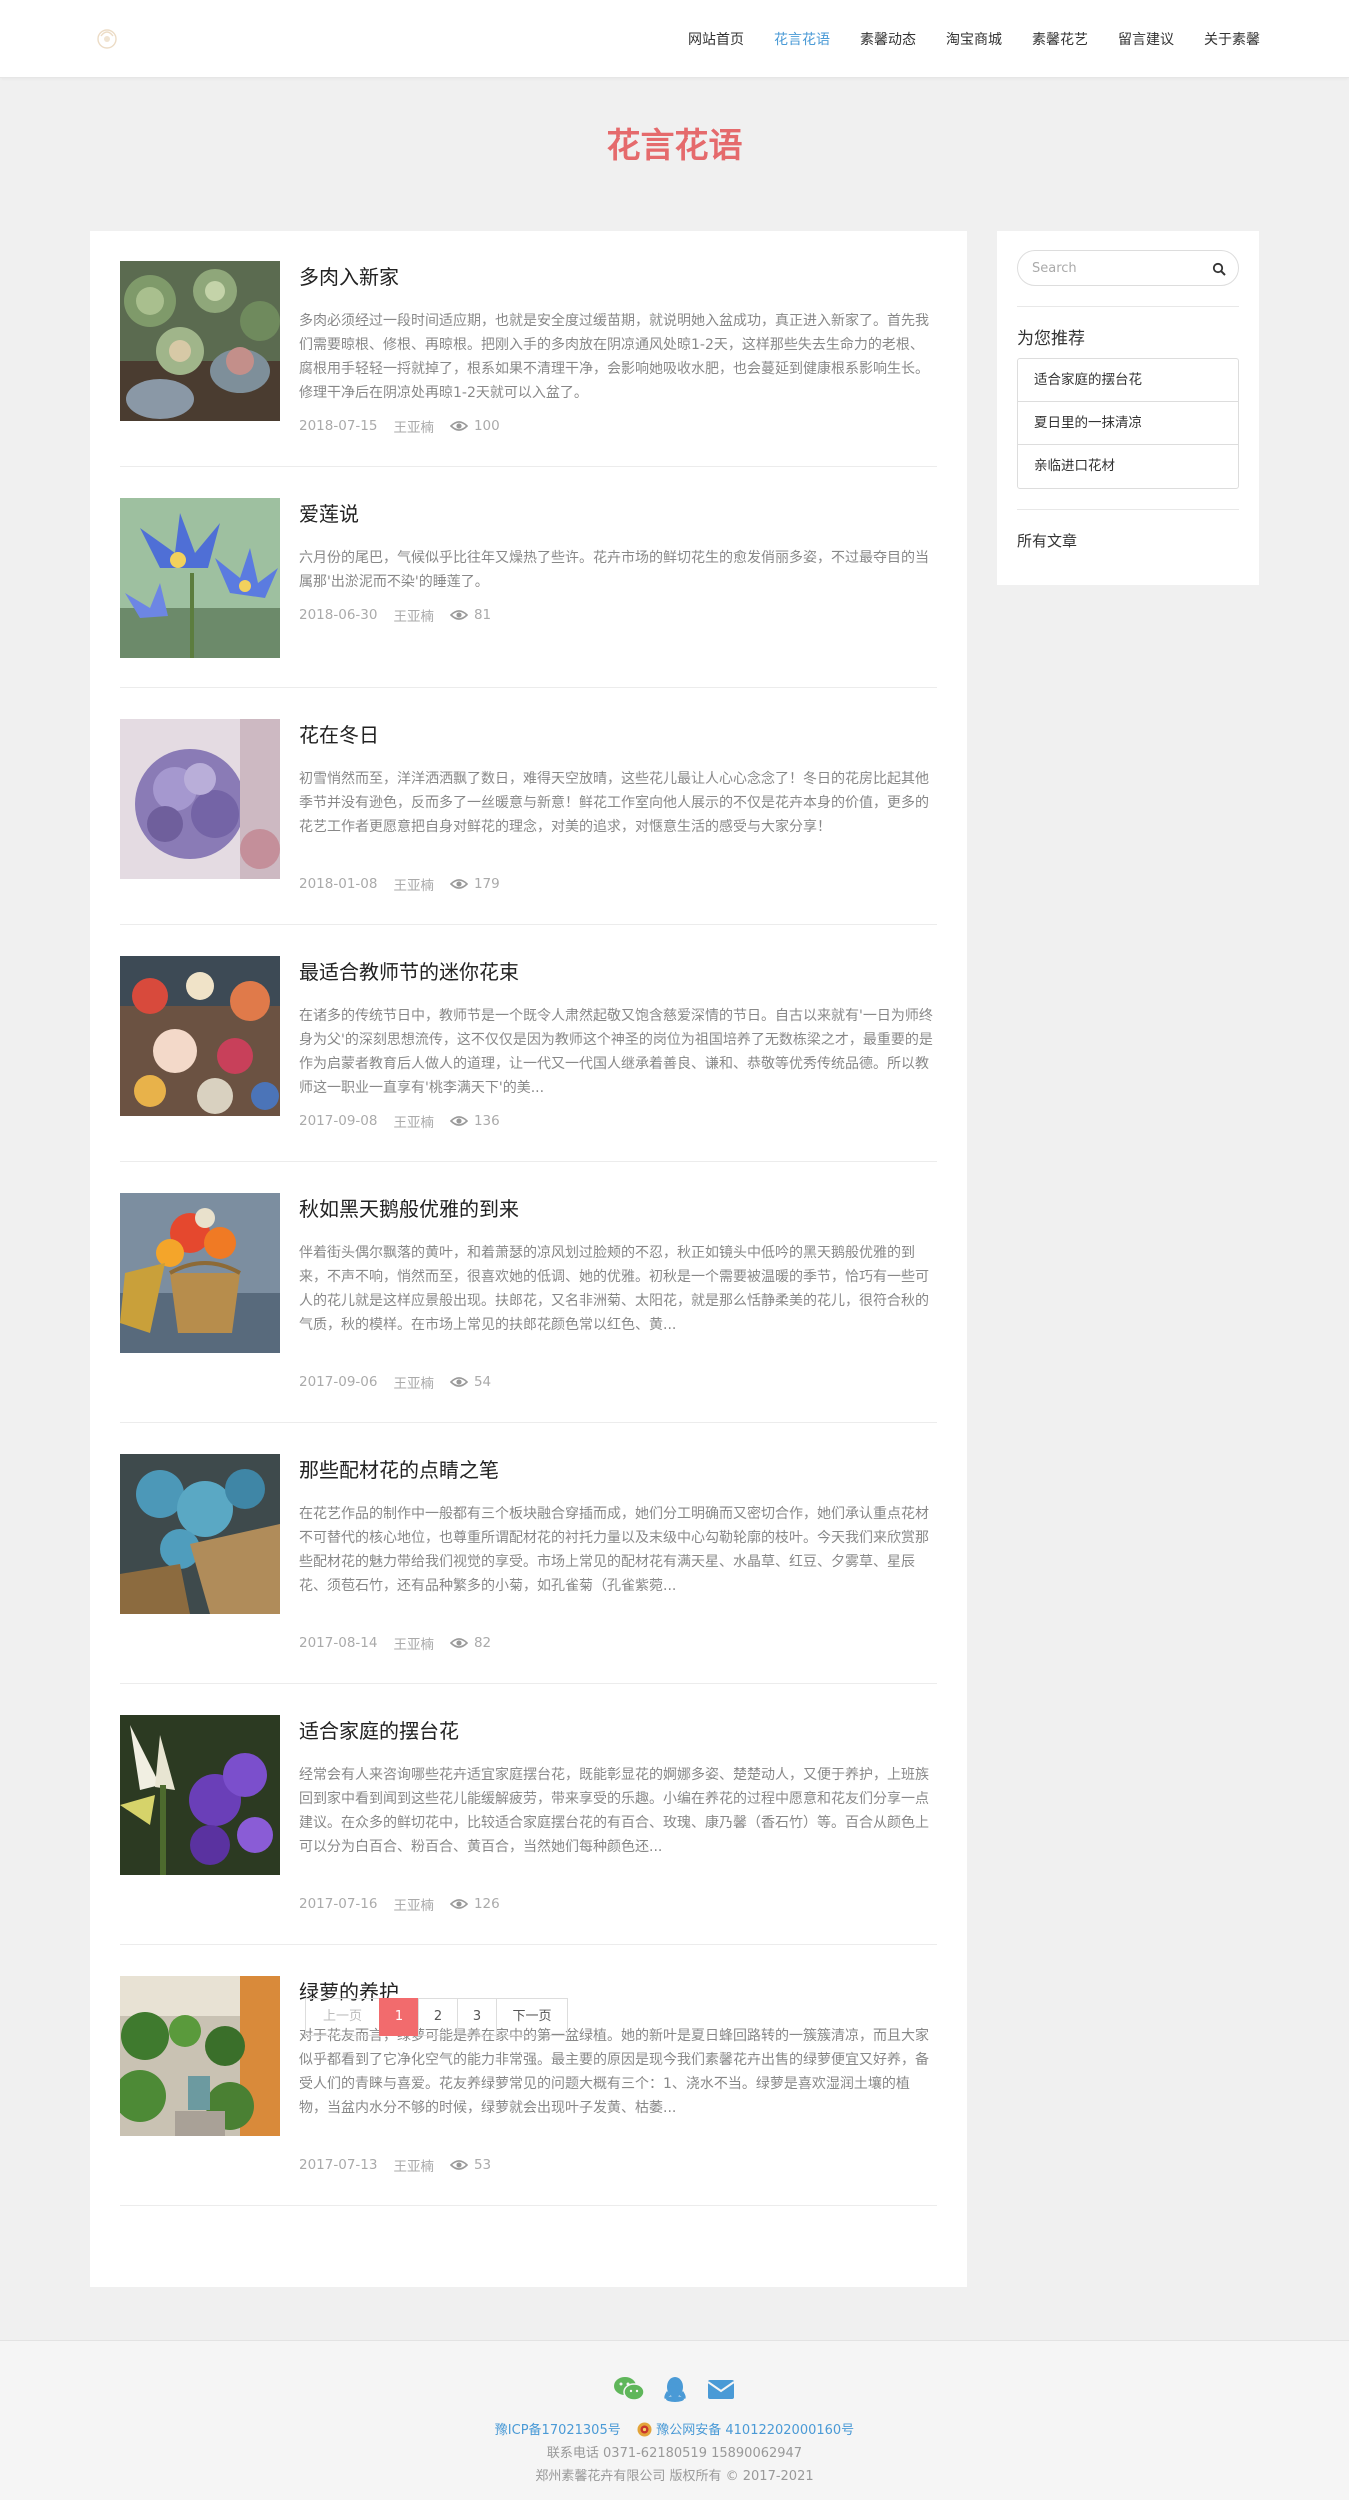 The height and width of the screenshot is (2500, 1349). Describe the element at coordinates (1117, 268) in the screenshot. I see `search-input` at that location.